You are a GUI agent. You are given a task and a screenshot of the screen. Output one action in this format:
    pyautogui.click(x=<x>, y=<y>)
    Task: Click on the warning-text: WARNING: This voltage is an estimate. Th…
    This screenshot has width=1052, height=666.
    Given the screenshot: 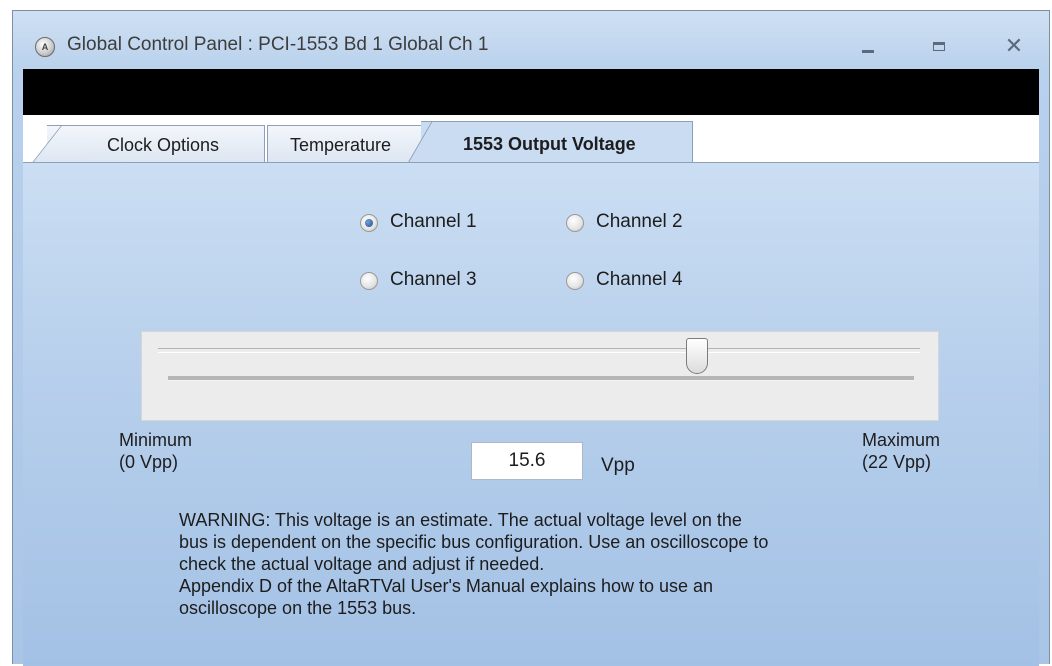 What is the action you would take?
    pyautogui.click(x=559, y=564)
    